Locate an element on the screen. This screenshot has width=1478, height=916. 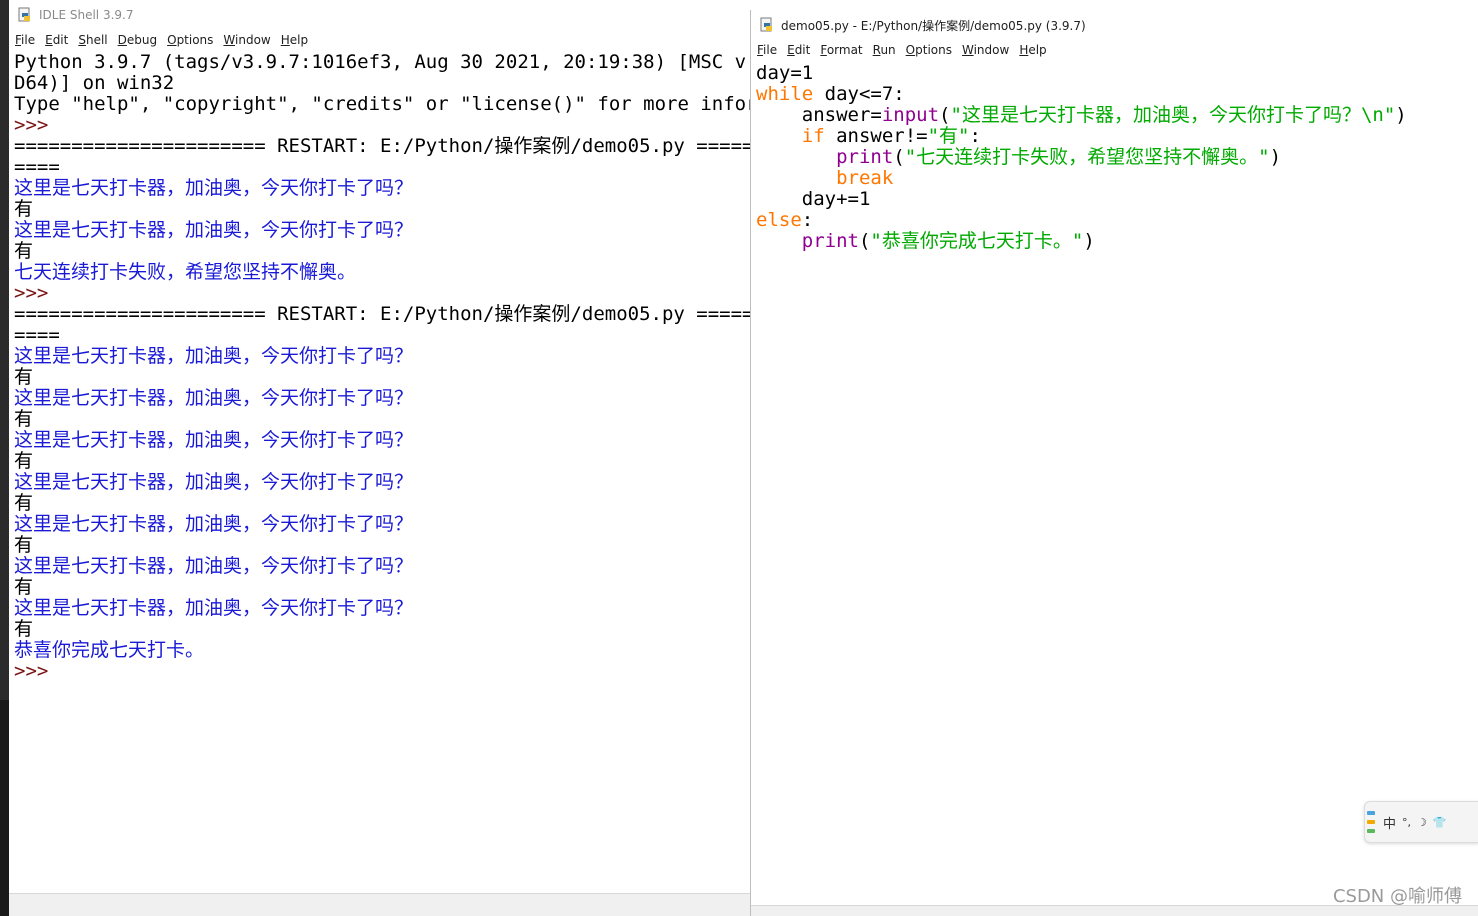
ime-language-toggle: 中 is located at coordinates (1389, 822).